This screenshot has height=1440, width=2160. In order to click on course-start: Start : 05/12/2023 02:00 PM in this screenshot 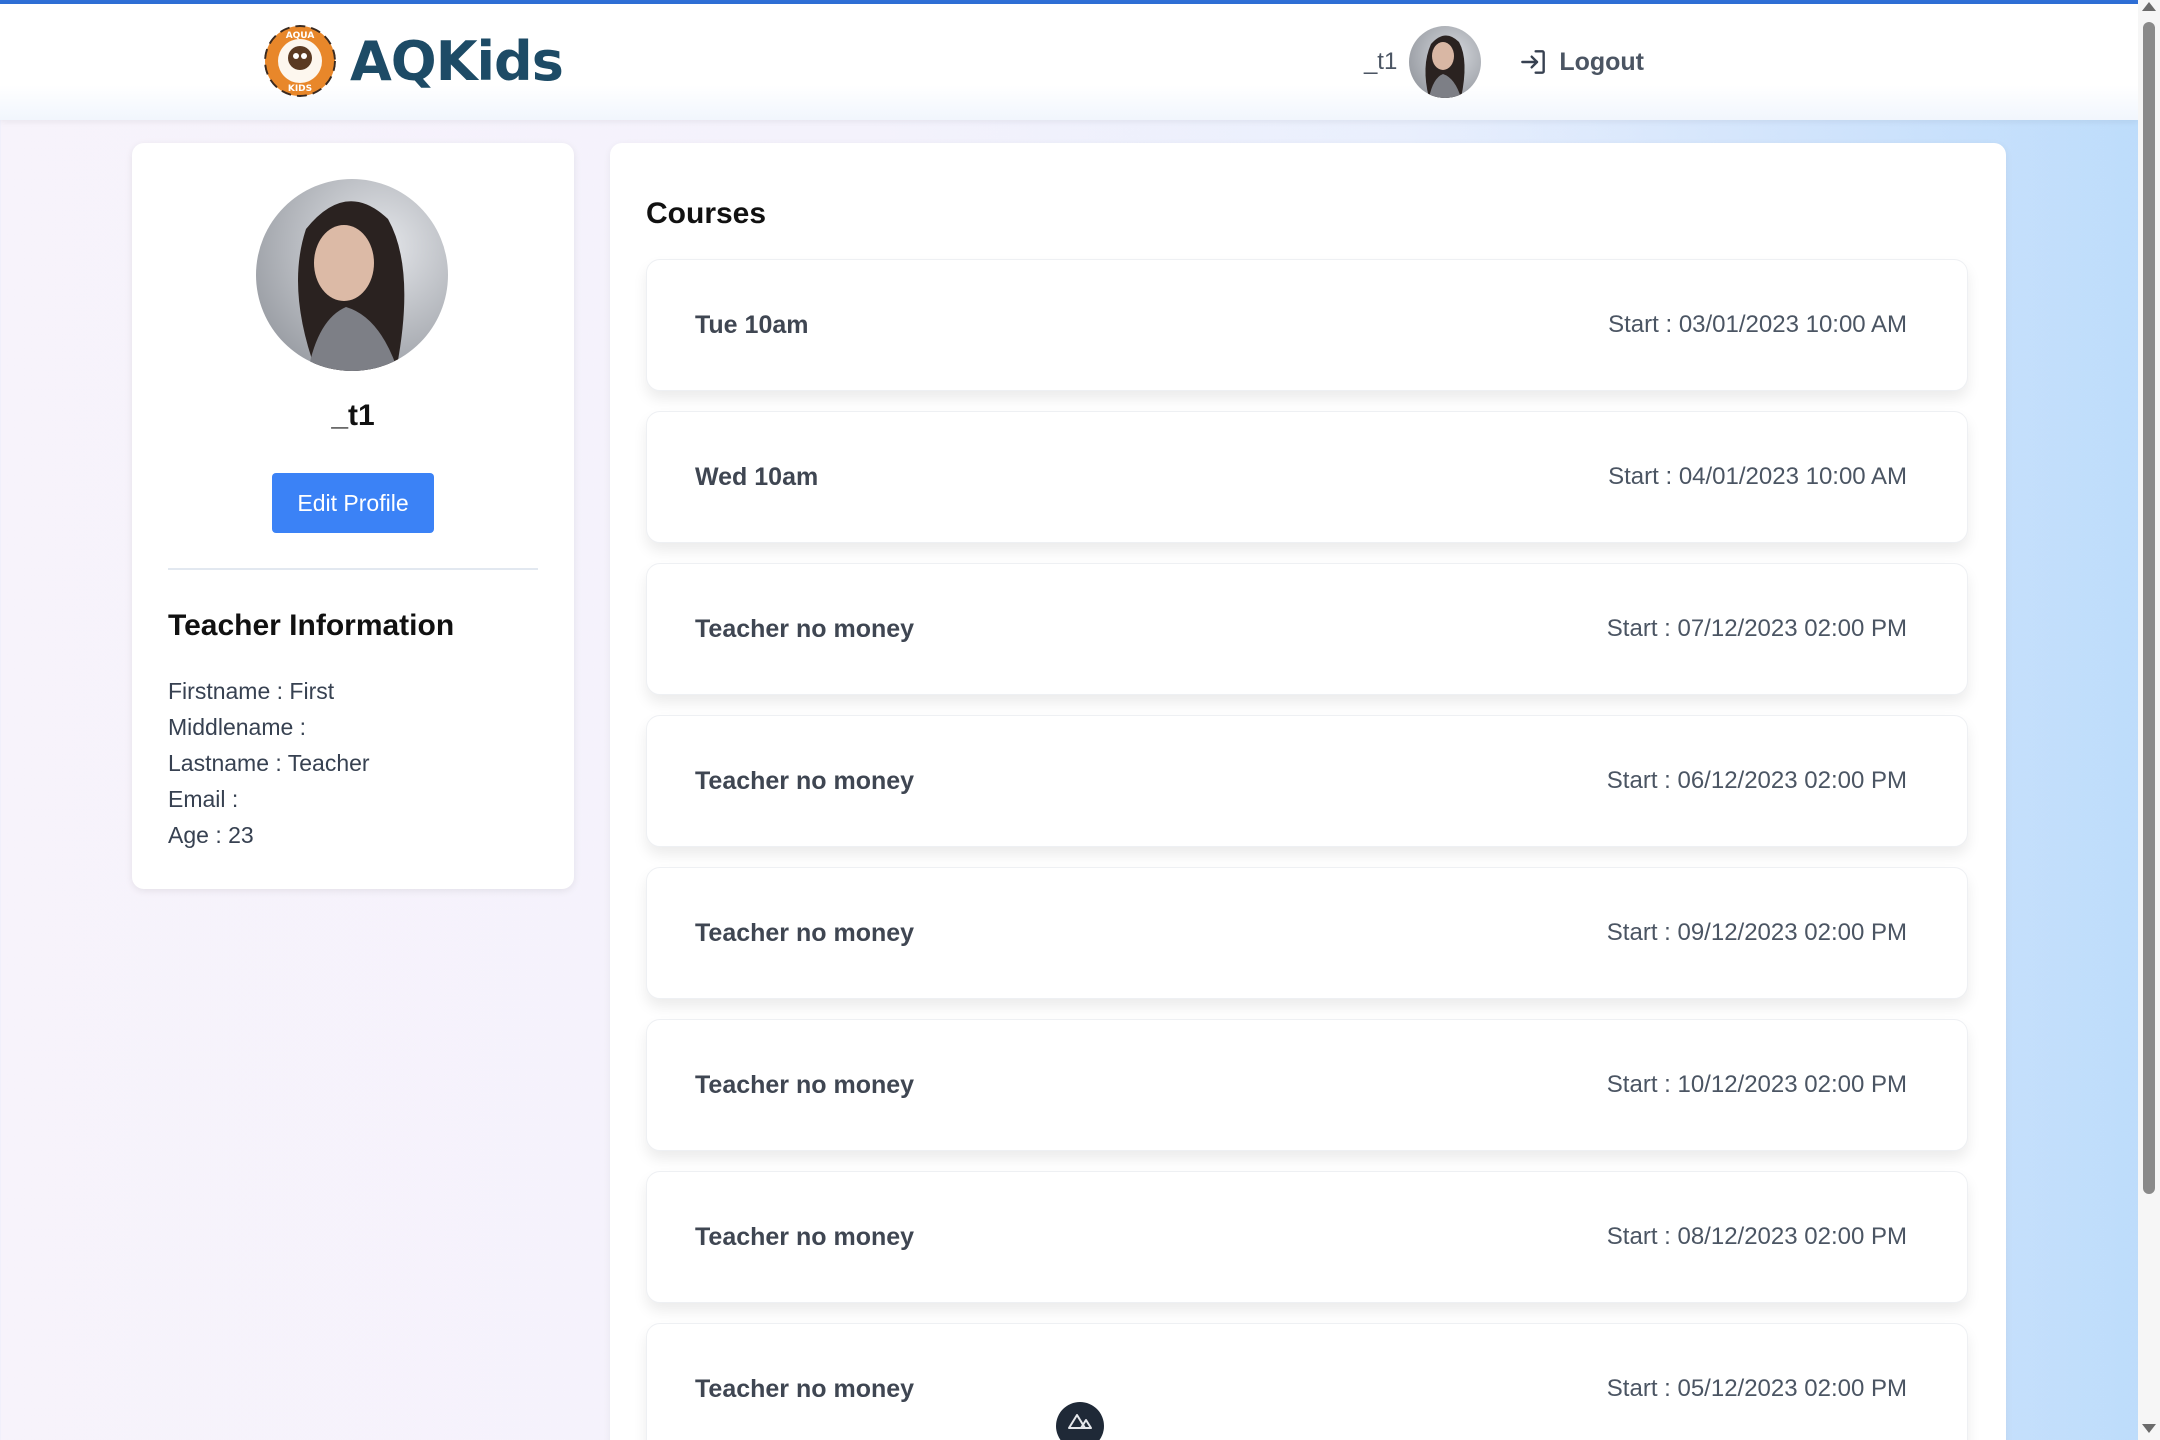, I will do `click(1756, 1388)`.